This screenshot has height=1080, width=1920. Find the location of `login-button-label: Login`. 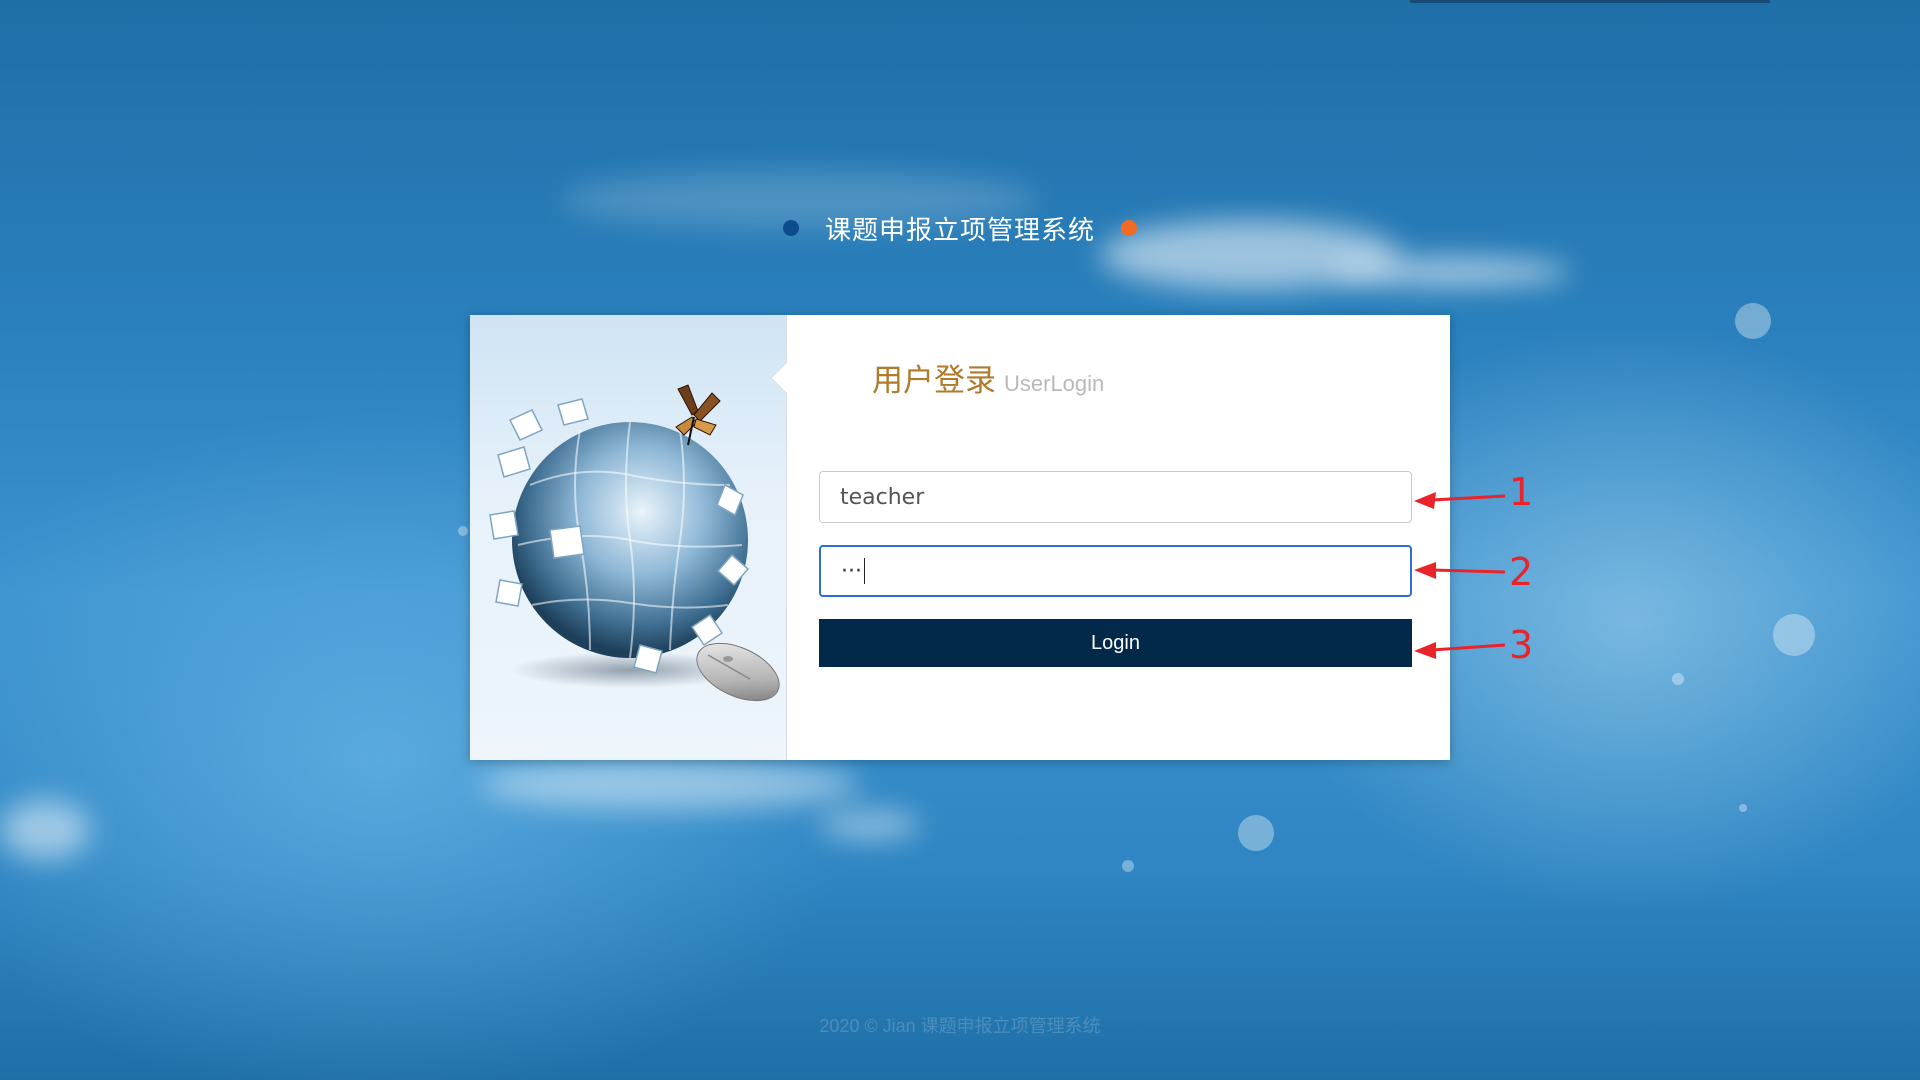

login-button-label: Login is located at coordinates (1115, 642).